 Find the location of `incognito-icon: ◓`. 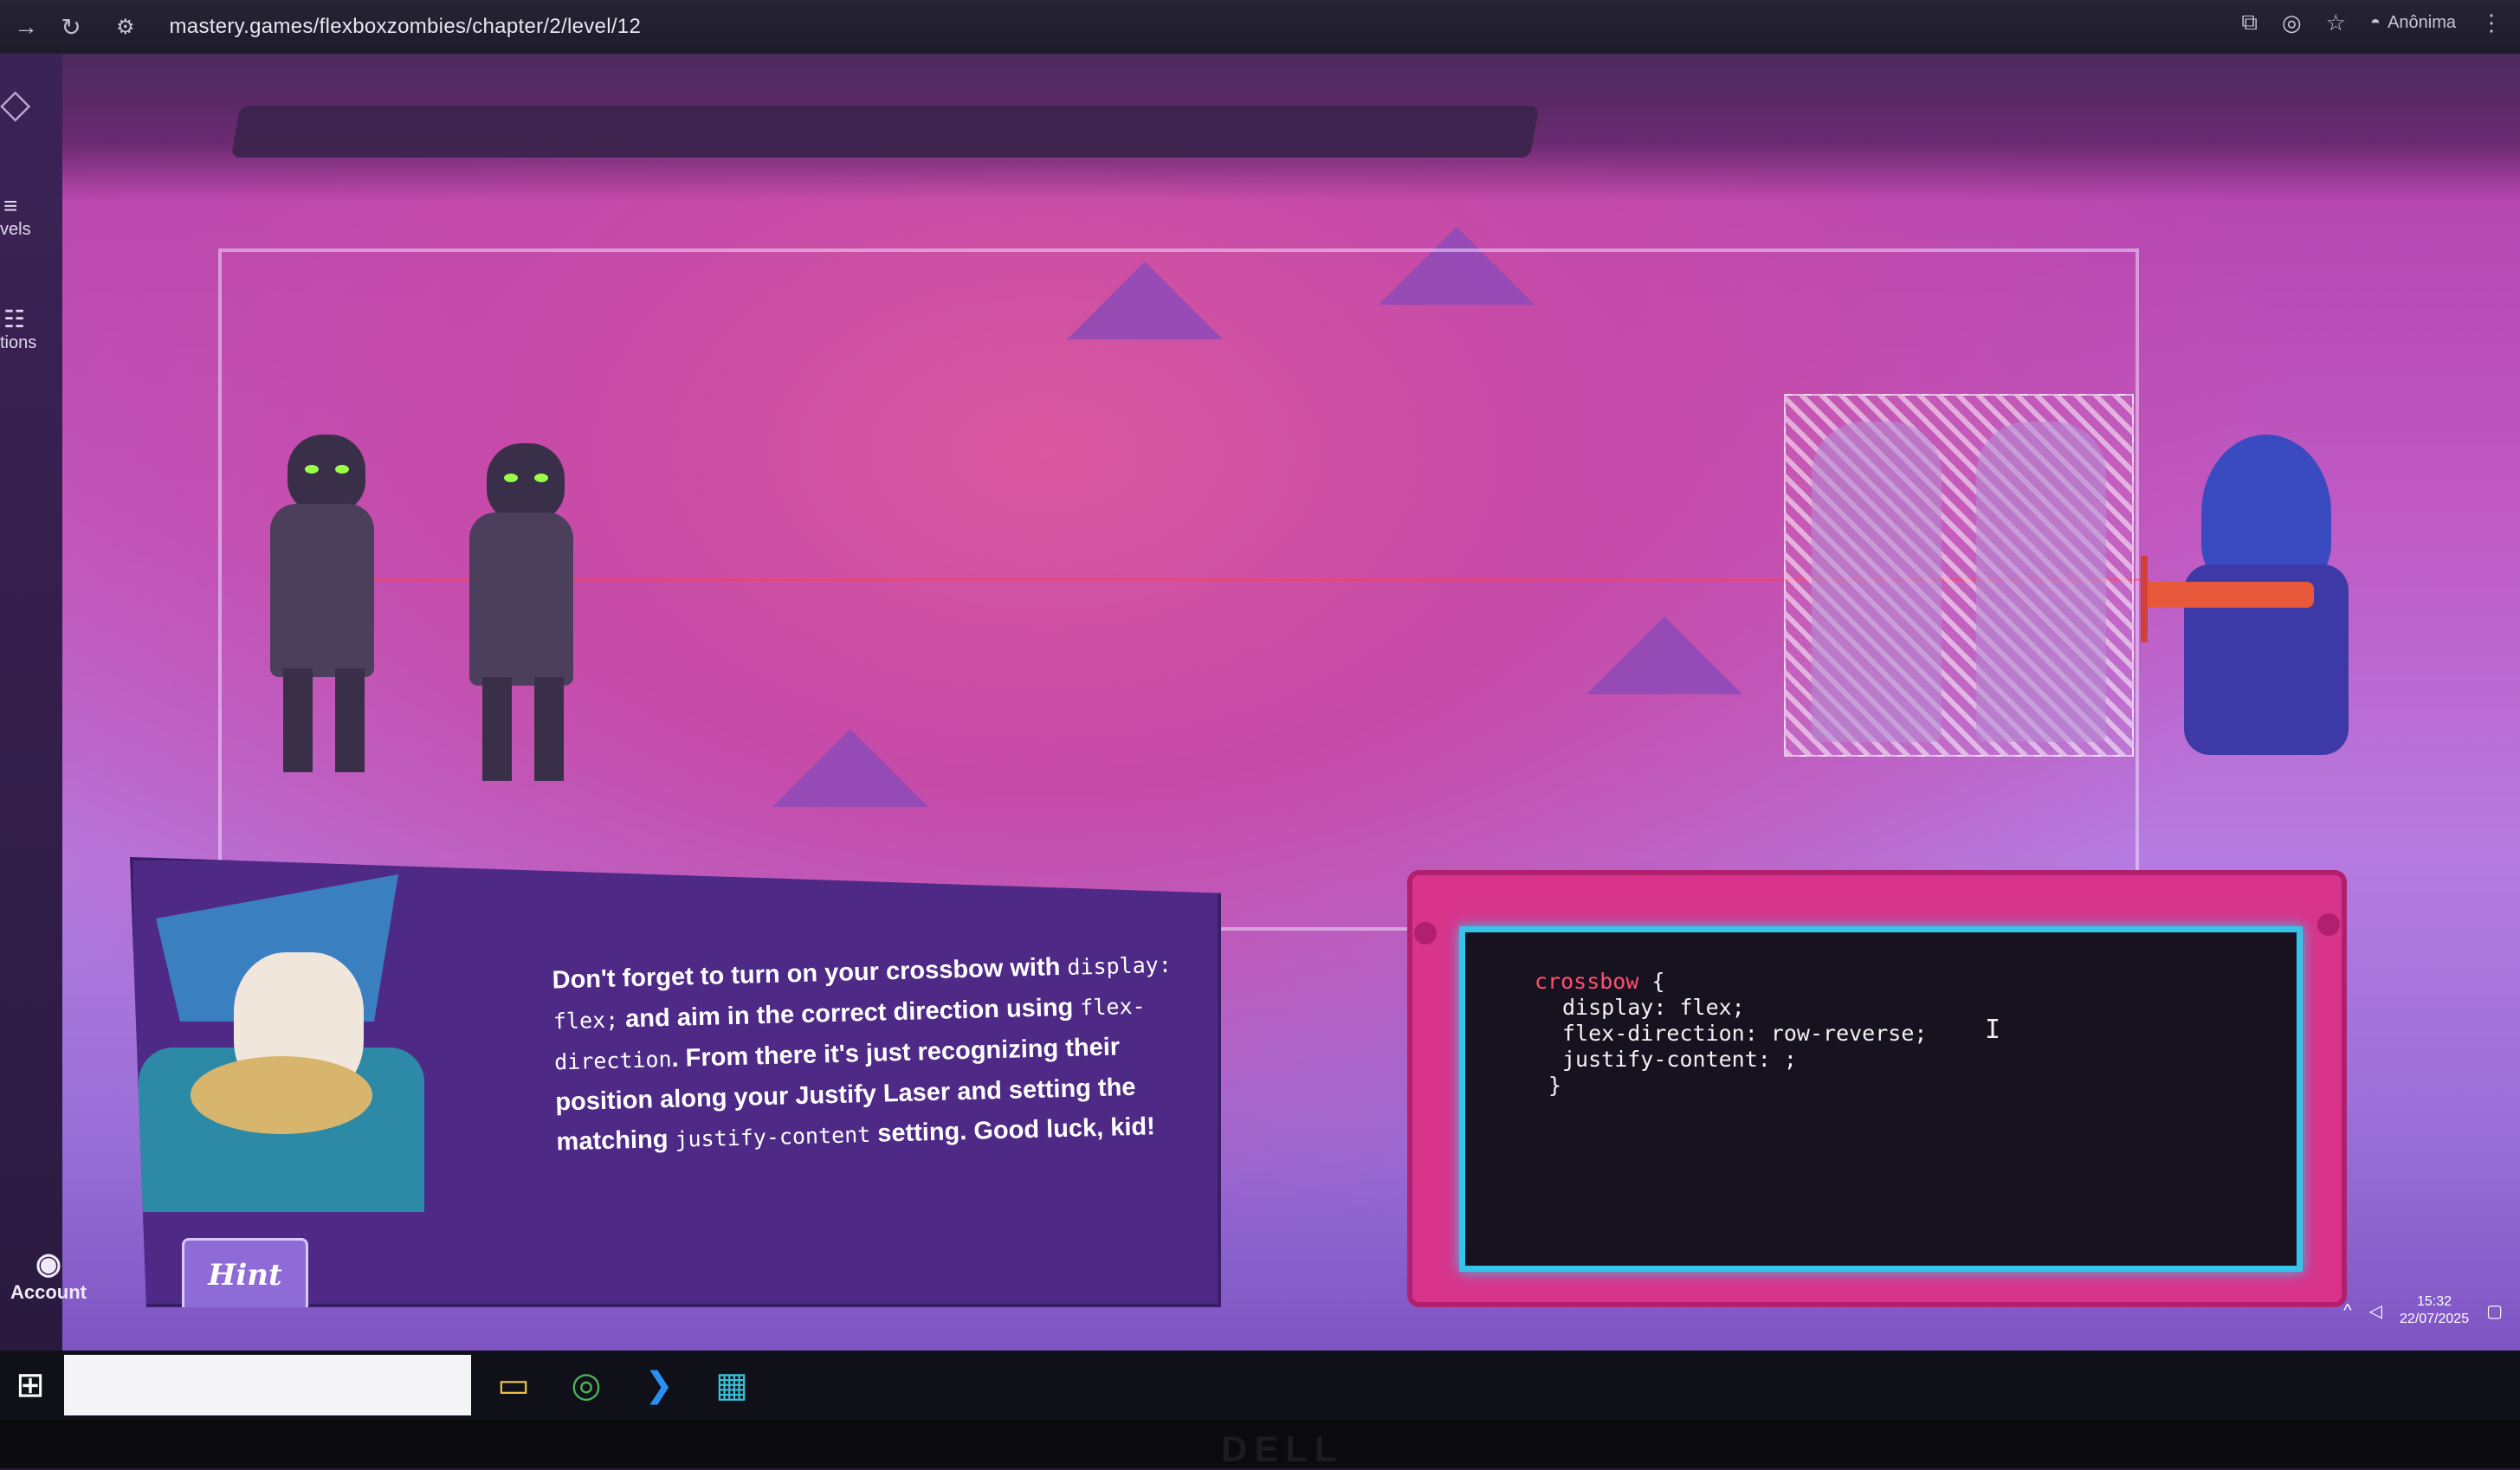

incognito-icon: ◓ is located at coordinates (2375, 22).